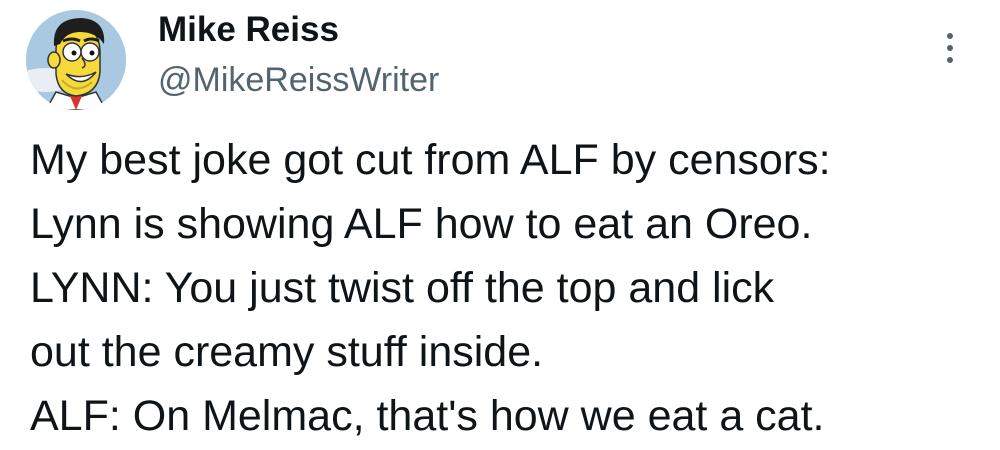  I want to click on tweet-text-line: out the creamy stuff inside., so click(287, 352).